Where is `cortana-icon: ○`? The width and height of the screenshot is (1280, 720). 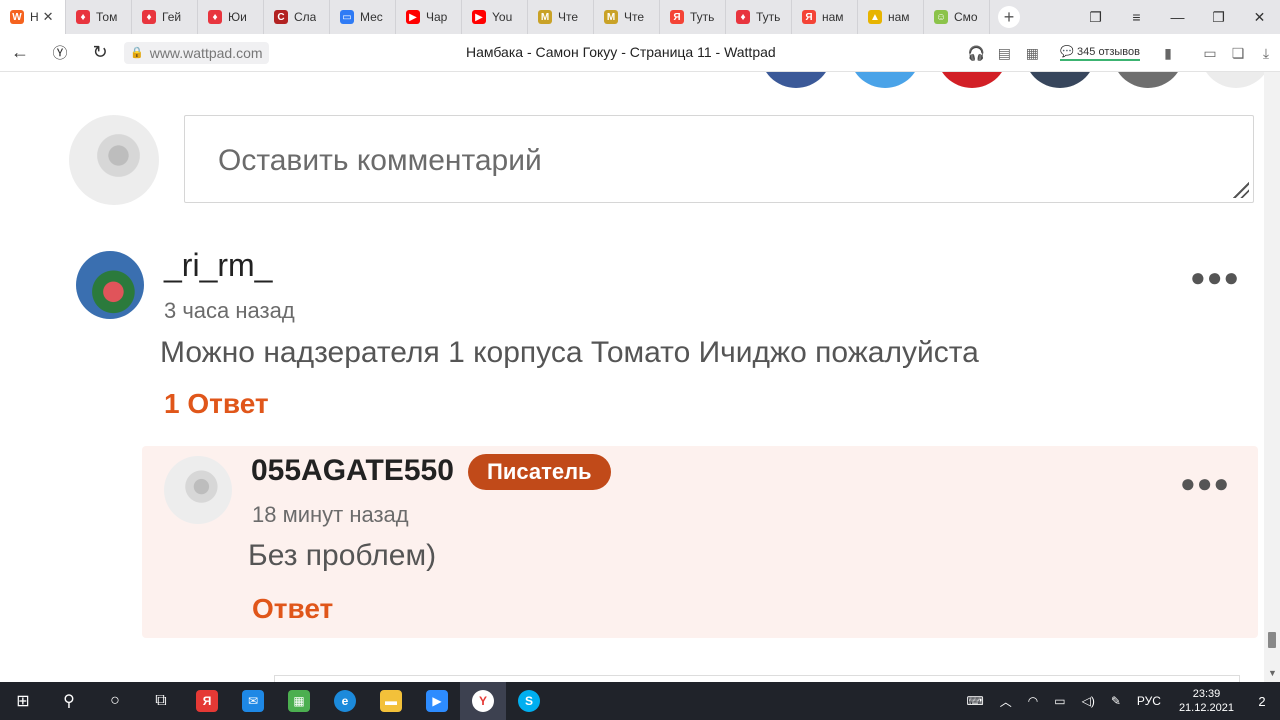
cortana-icon: ○ is located at coordinates (115, 701).